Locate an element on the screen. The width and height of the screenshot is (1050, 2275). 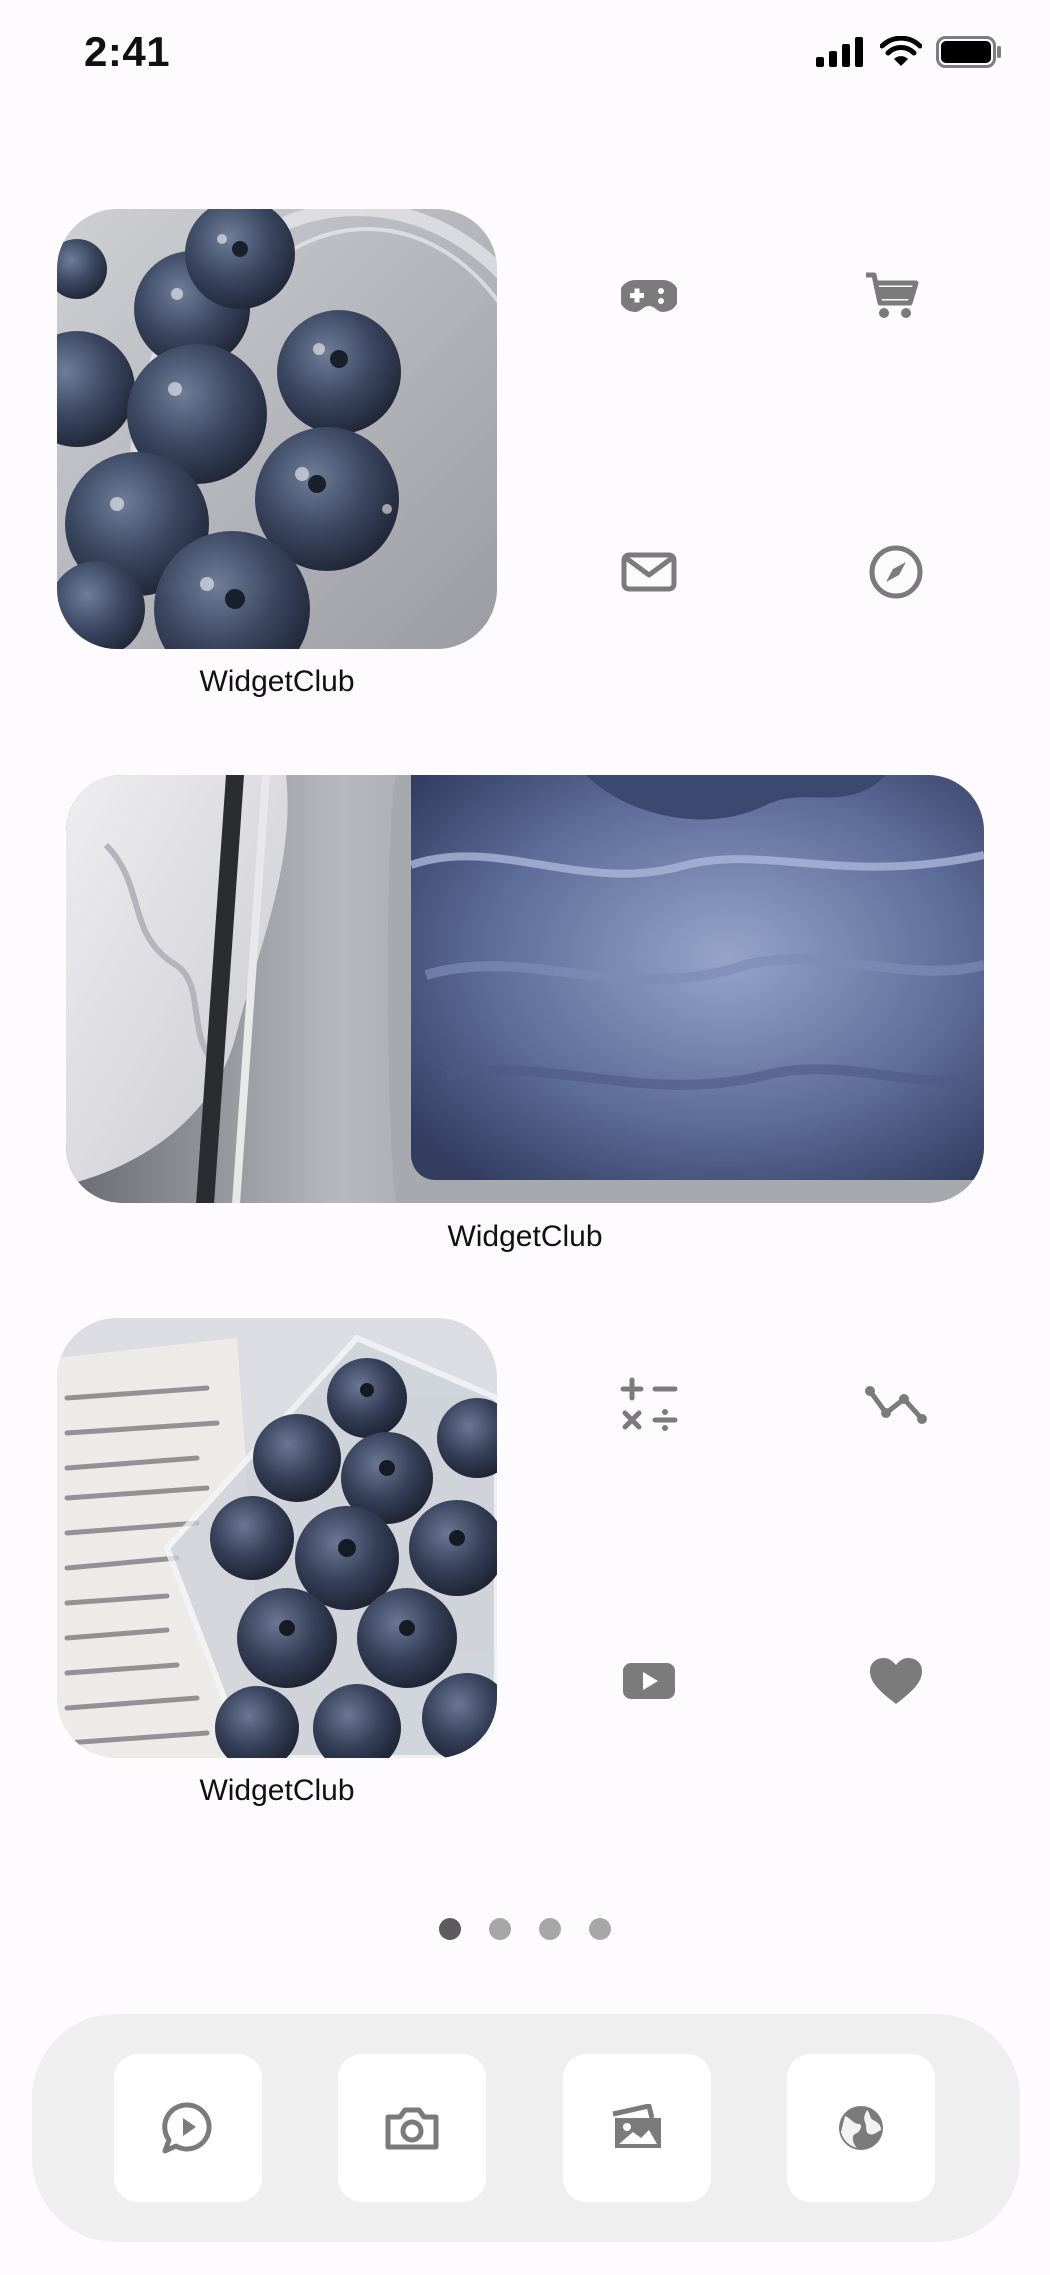
calculator-icon is located at coordinates (649, 1405).